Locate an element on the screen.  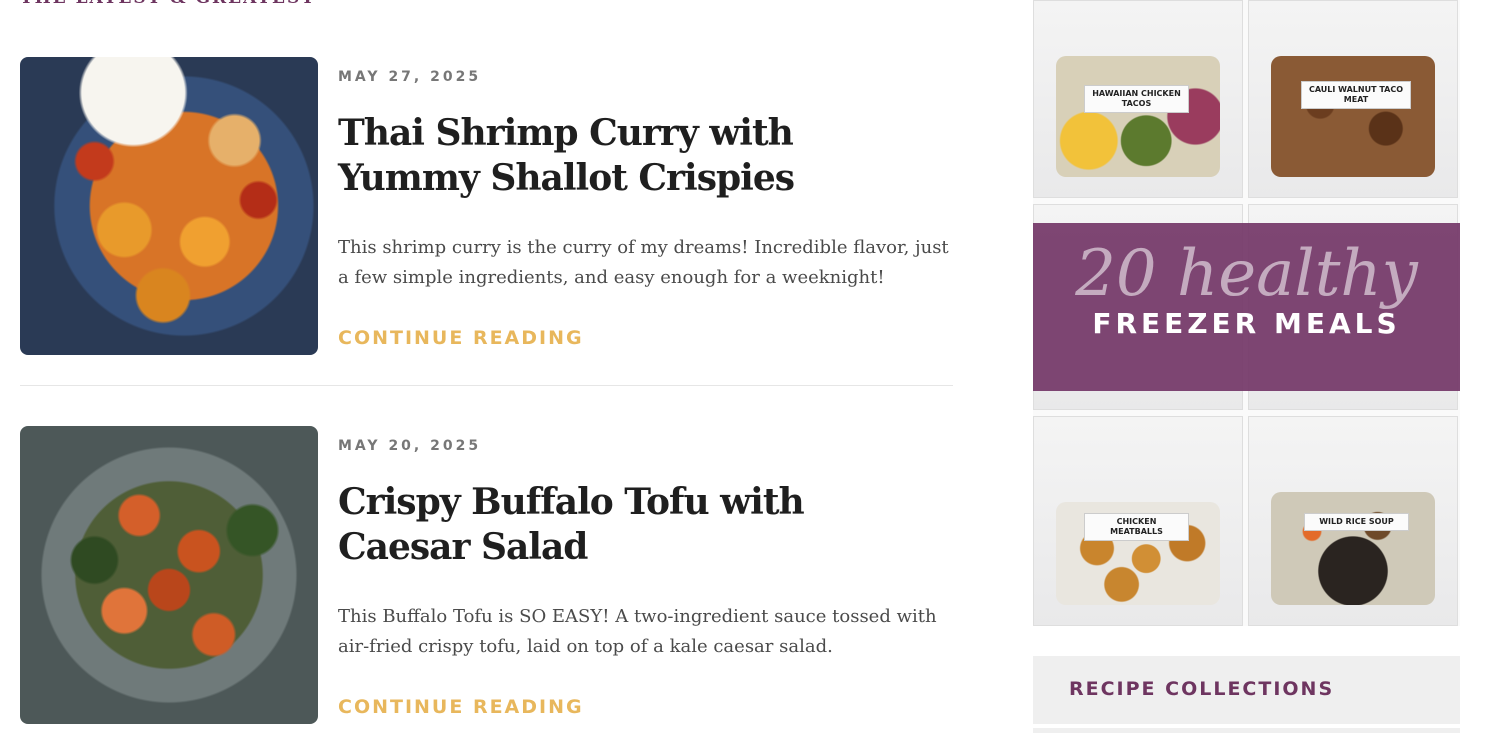
recipe-collections-widget: RECIPE COLLECTIONS is located at coordinates (1246, 690).